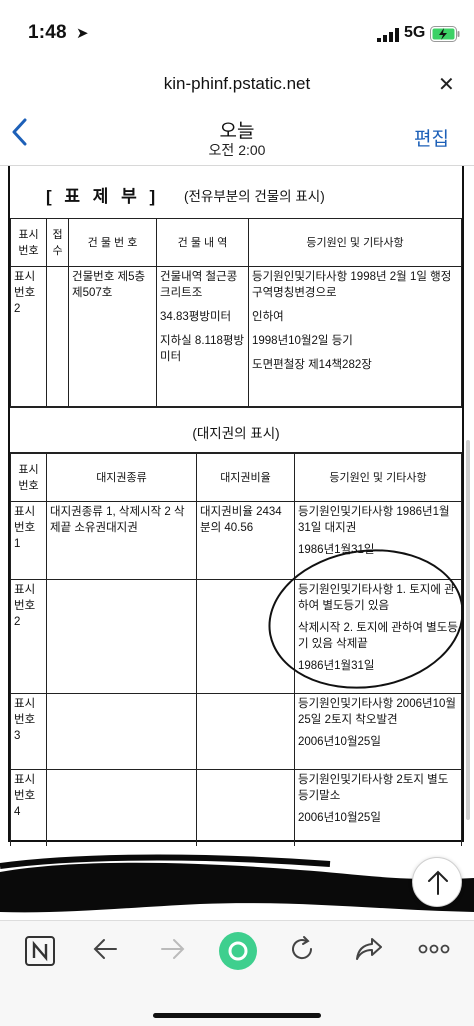  I want to click on viewer-subtitle: 오전 2:00, so click(237, 150).